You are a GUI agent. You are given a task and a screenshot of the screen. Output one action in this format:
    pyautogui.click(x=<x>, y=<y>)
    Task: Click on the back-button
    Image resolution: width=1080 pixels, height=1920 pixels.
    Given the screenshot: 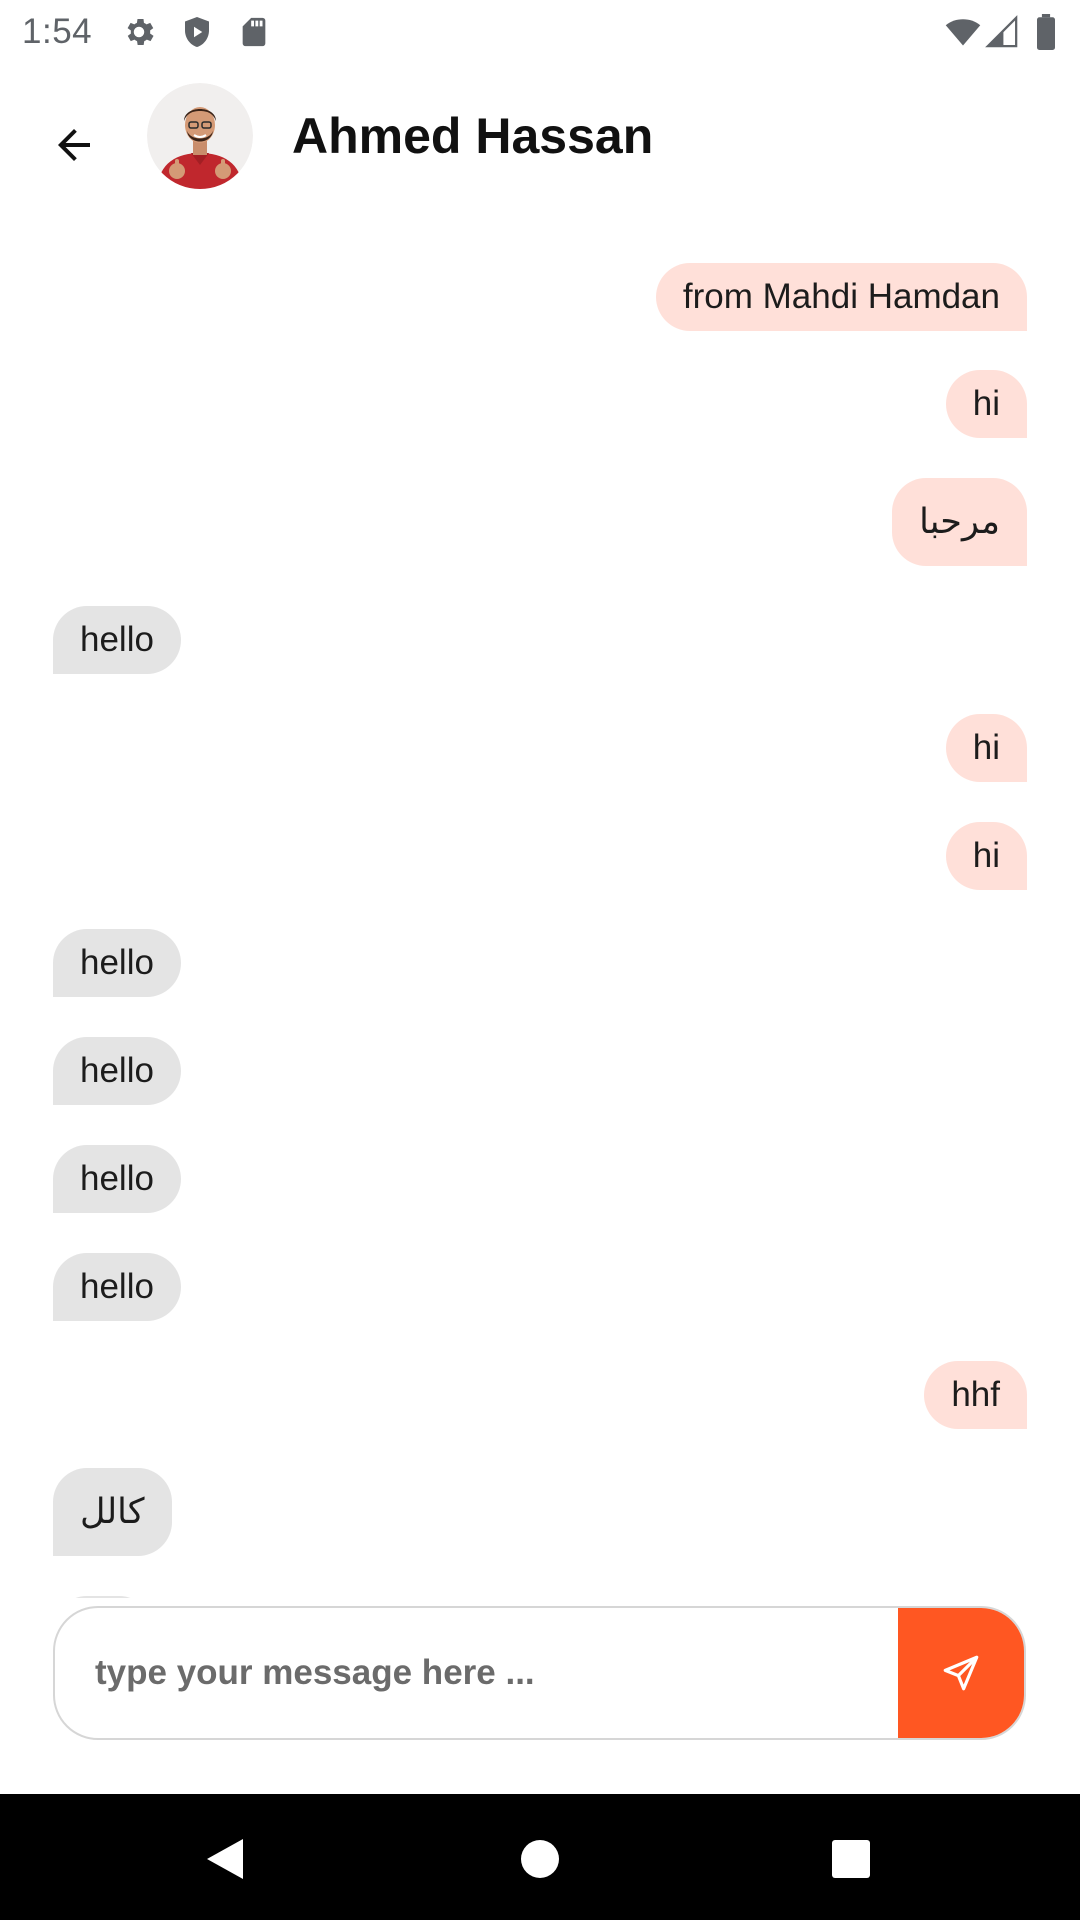 What is the action you would take?
    pyautogui.click(x=74, y=145)
    